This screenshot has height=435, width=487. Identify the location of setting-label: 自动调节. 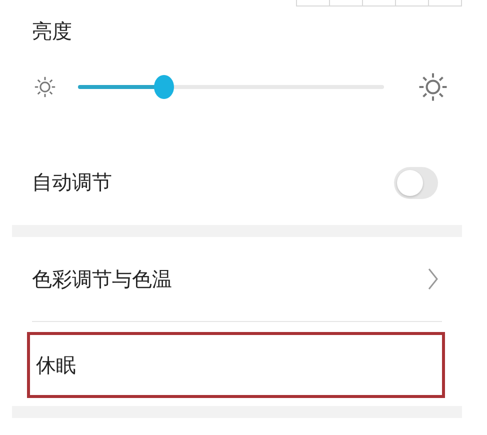
(72, 182).